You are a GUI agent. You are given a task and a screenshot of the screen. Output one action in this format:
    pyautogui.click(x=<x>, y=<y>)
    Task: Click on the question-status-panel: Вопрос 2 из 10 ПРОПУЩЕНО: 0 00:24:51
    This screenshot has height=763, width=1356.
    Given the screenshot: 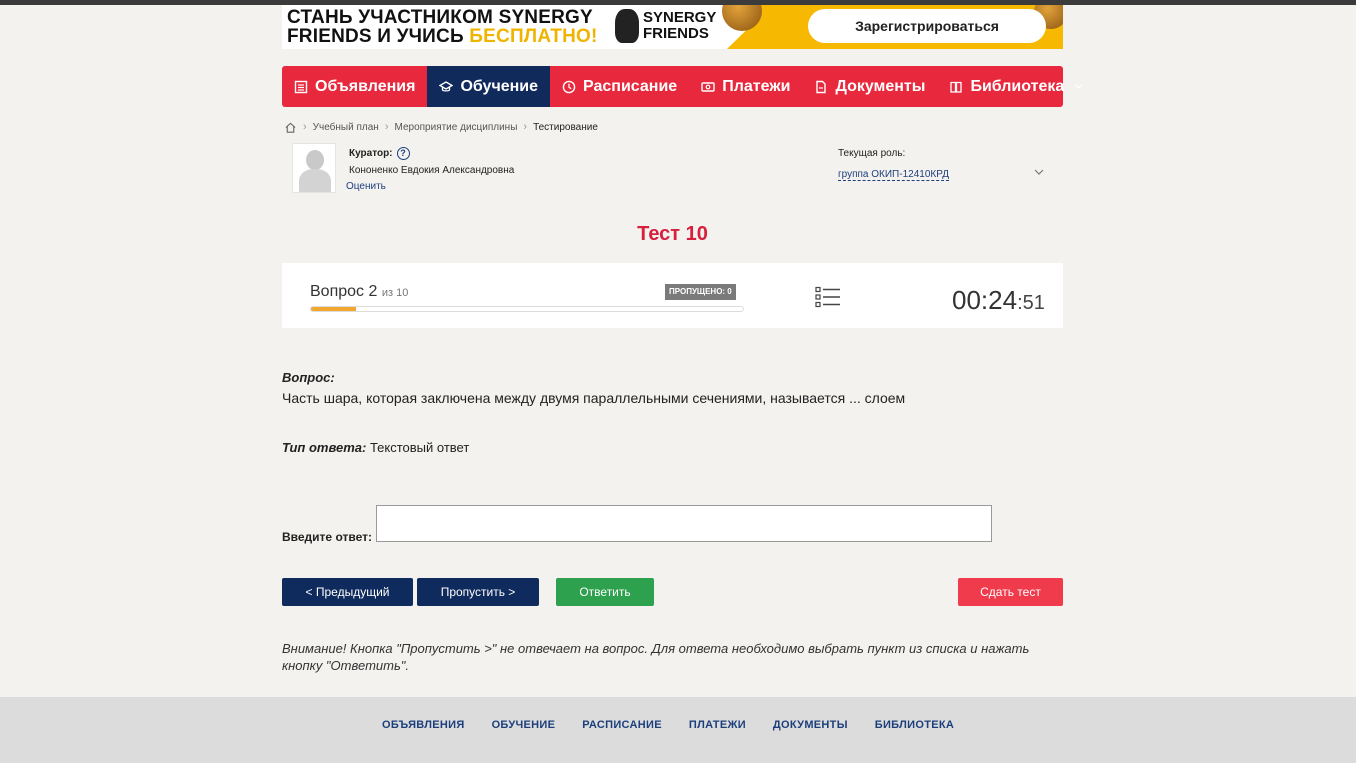 What is the action you would take?
    pyautogui.click(x=672, y=295)
    